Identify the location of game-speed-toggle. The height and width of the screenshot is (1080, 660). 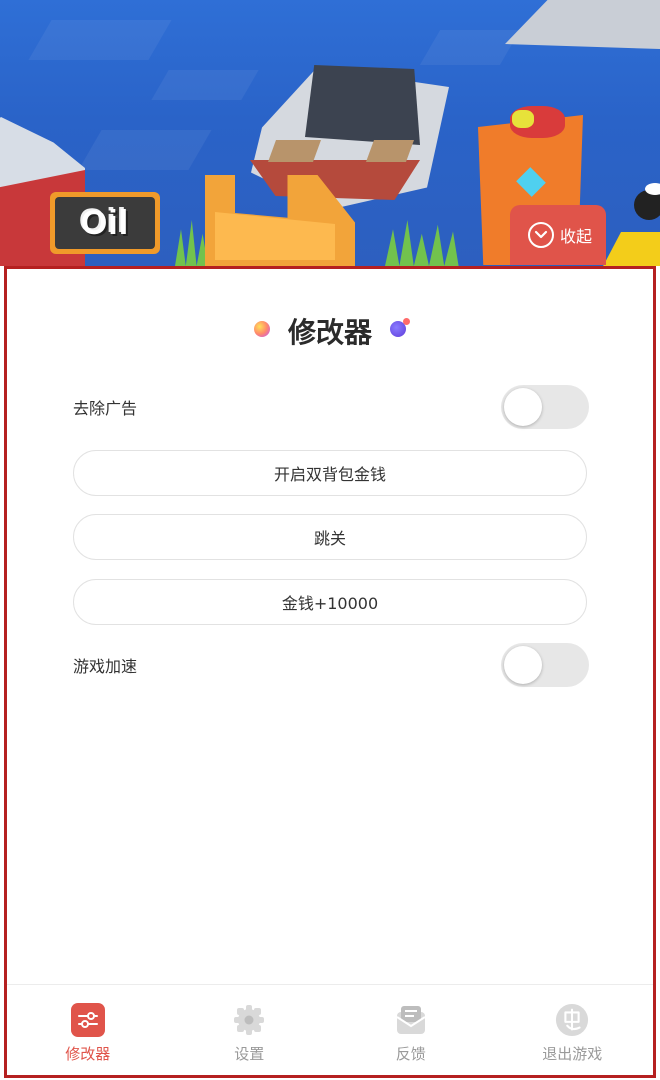
(545, 665).